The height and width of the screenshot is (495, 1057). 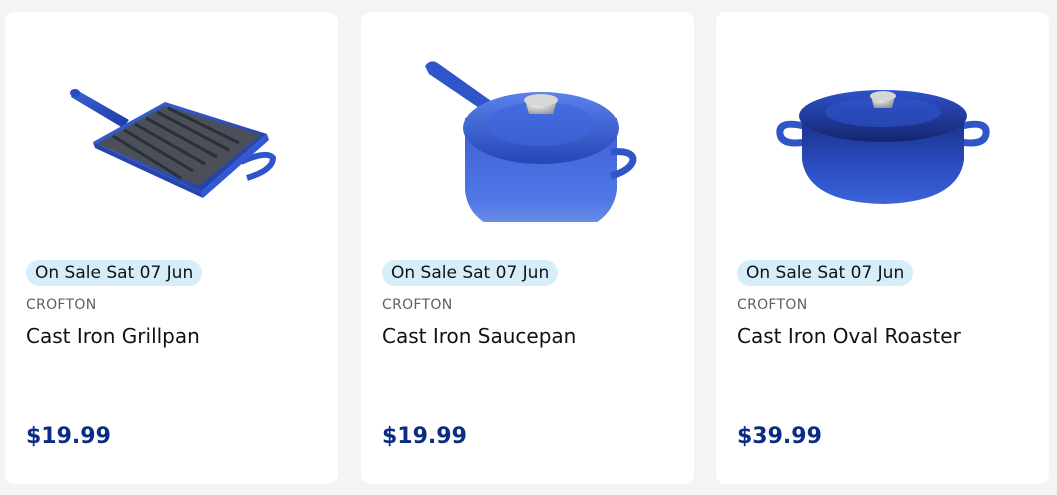 What do you see at coordinates (882, 132) in the screenshot?
I see `oval-roaster-image` at bounding box center [882, 132].